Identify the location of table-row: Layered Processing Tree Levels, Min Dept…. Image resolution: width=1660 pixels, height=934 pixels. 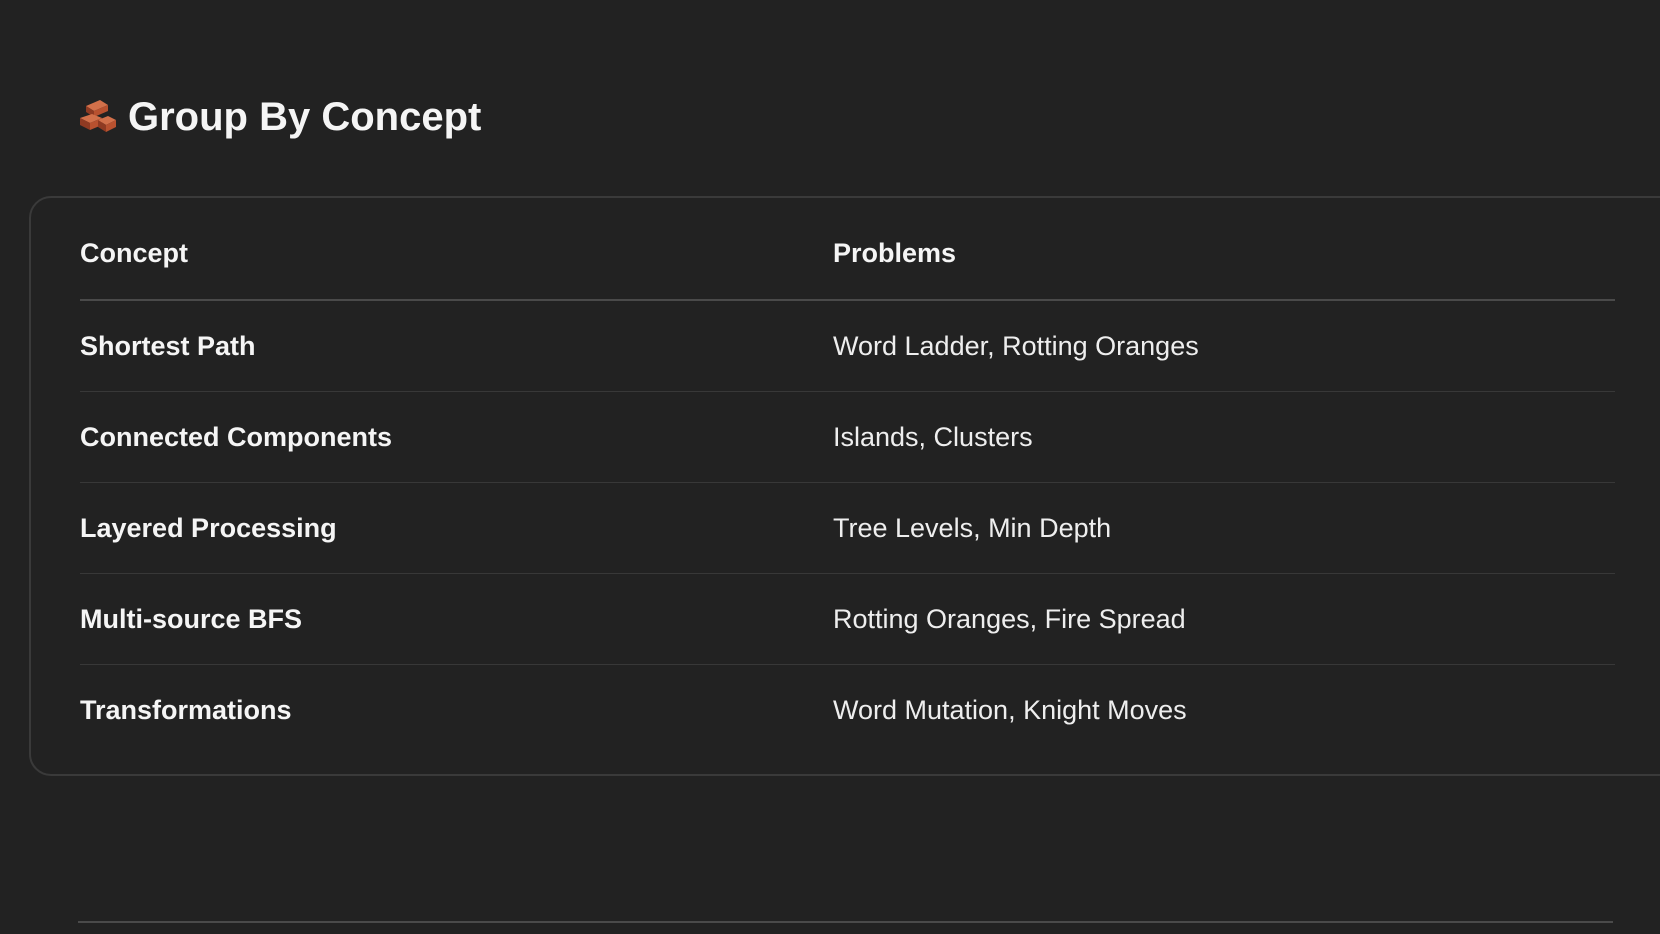
(847, 528).